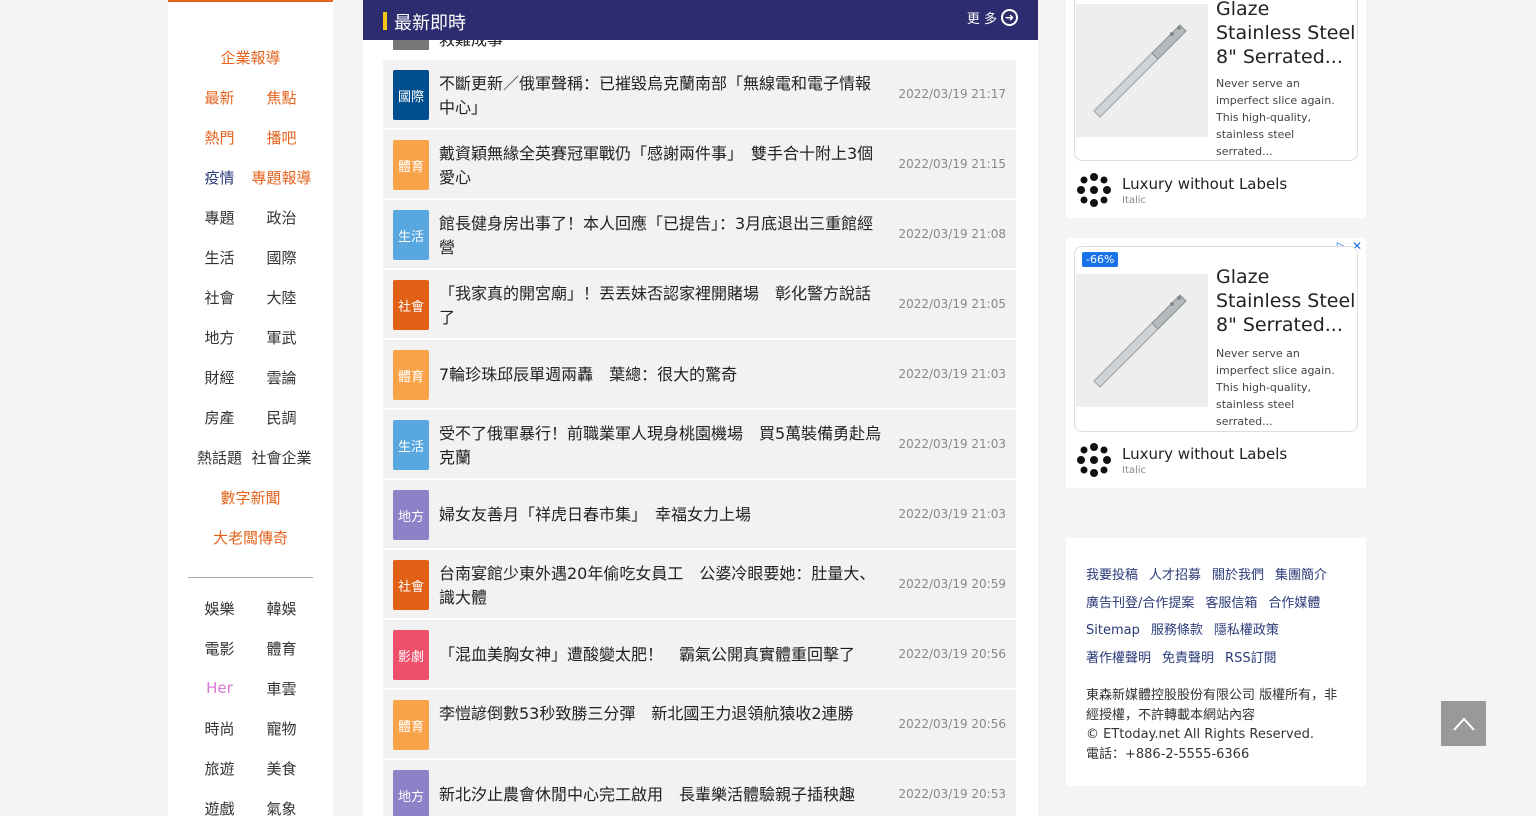  I want to click on sidebar-item-link: 大老闆傳奇, so click(250, 537).